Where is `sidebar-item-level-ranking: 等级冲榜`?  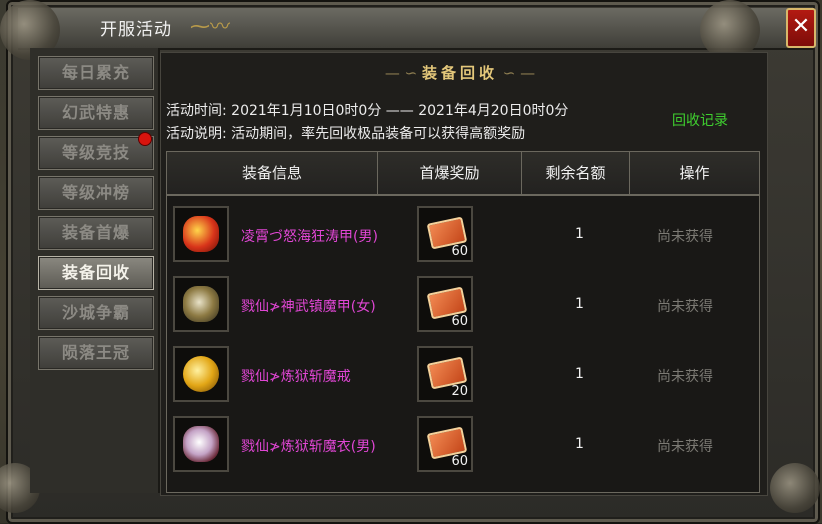 sidebar-item-level-ranking: 等级冲榜 is located at coordinates (96, 193).